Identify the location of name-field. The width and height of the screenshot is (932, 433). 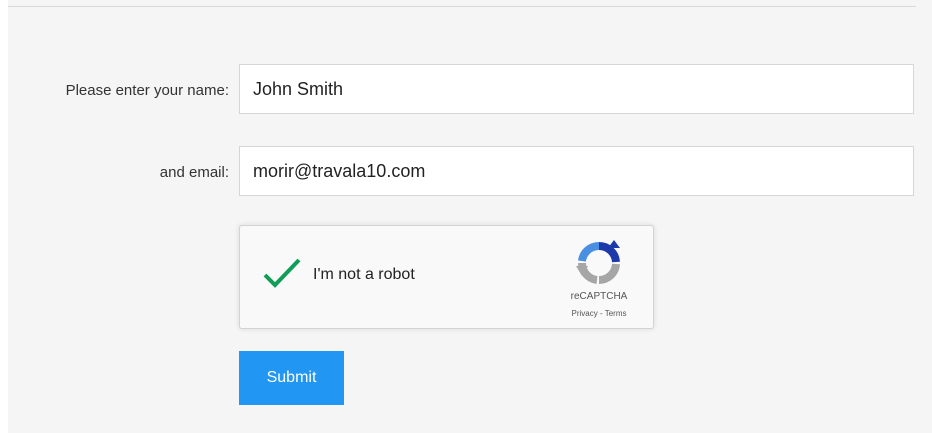
(576, 89).